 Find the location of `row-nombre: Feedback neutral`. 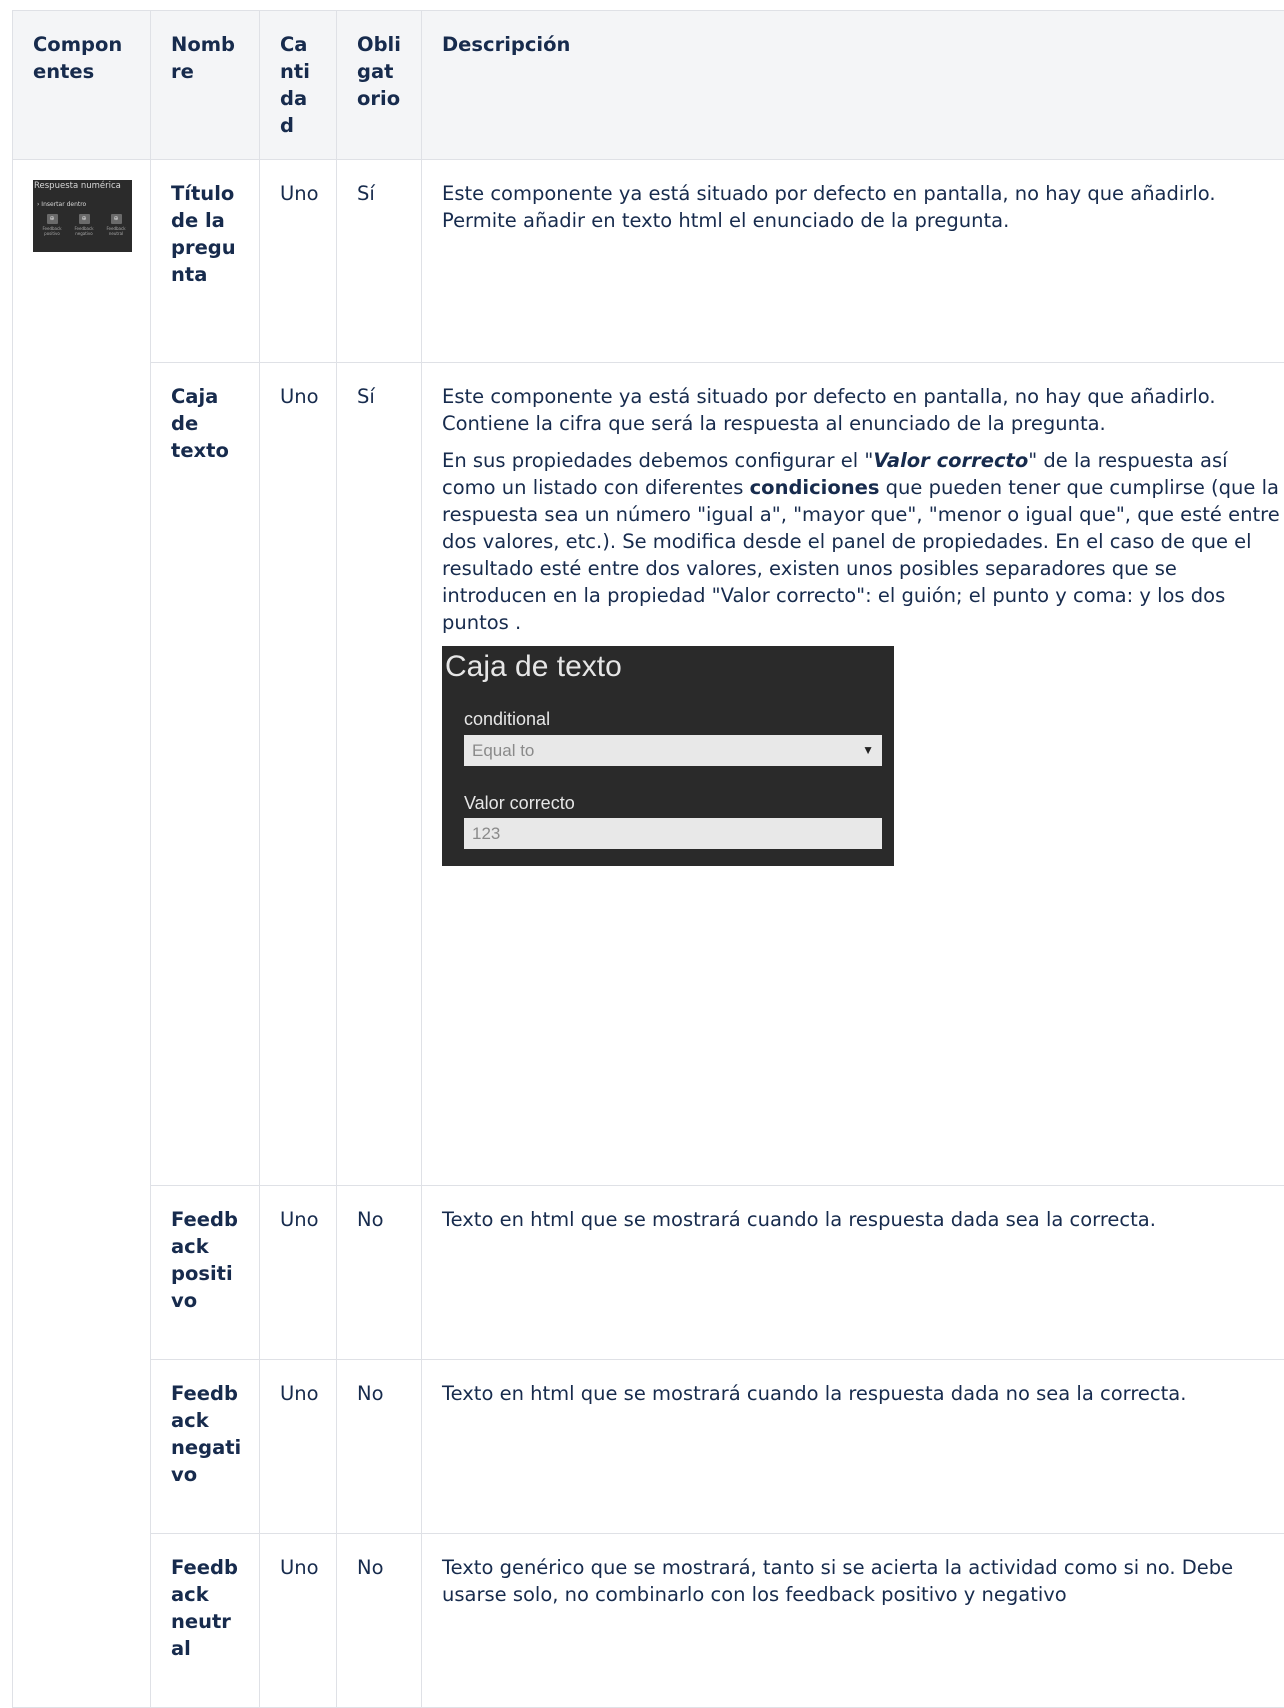

row-nombre: Feedback neutral is located at coordinates (205, 1621).